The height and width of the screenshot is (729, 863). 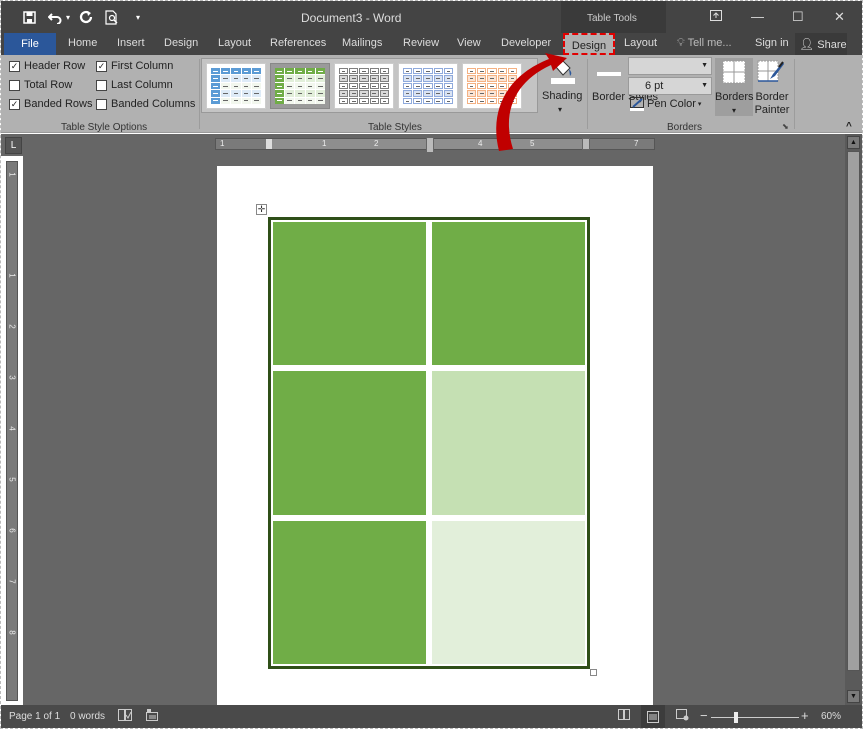 What do you see at coordinates (29, 17) in the screenshot?
I see `save-icon` at bounding box center [29, 17].